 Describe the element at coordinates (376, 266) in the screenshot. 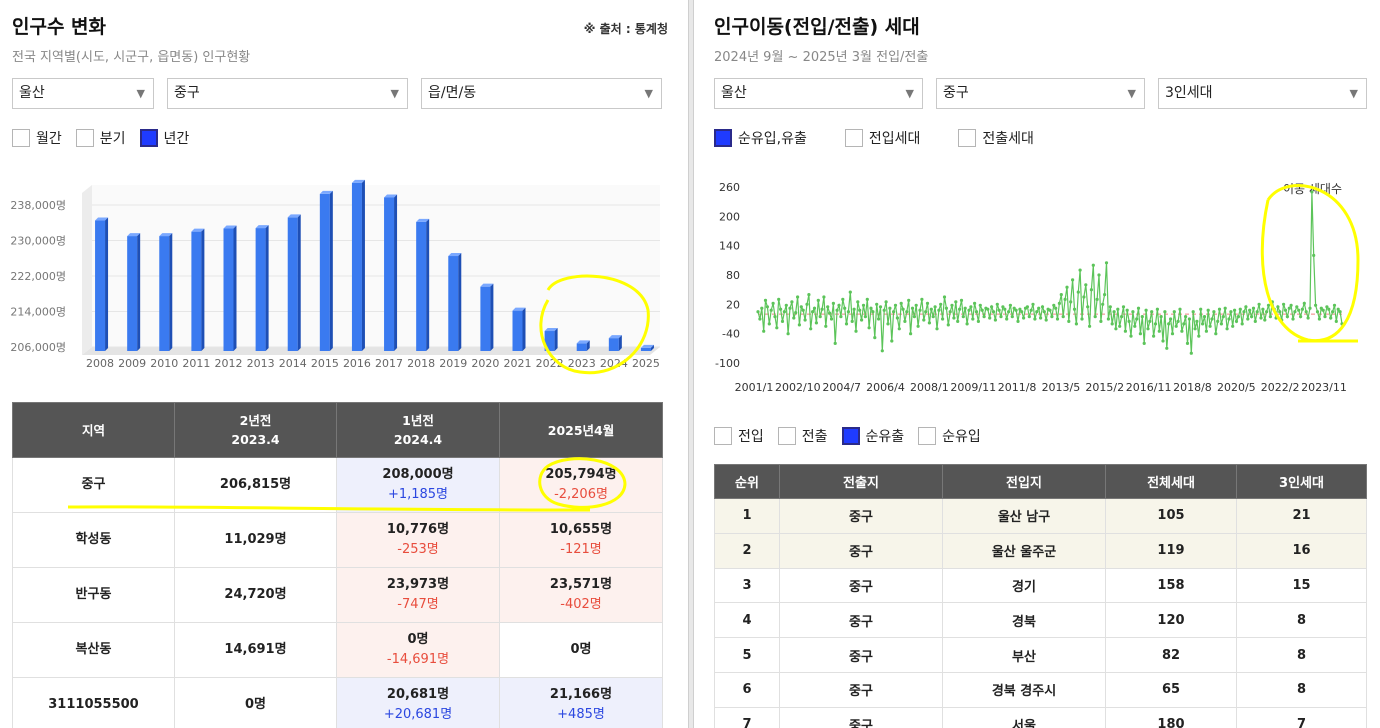

I see `plot-area` at that location.